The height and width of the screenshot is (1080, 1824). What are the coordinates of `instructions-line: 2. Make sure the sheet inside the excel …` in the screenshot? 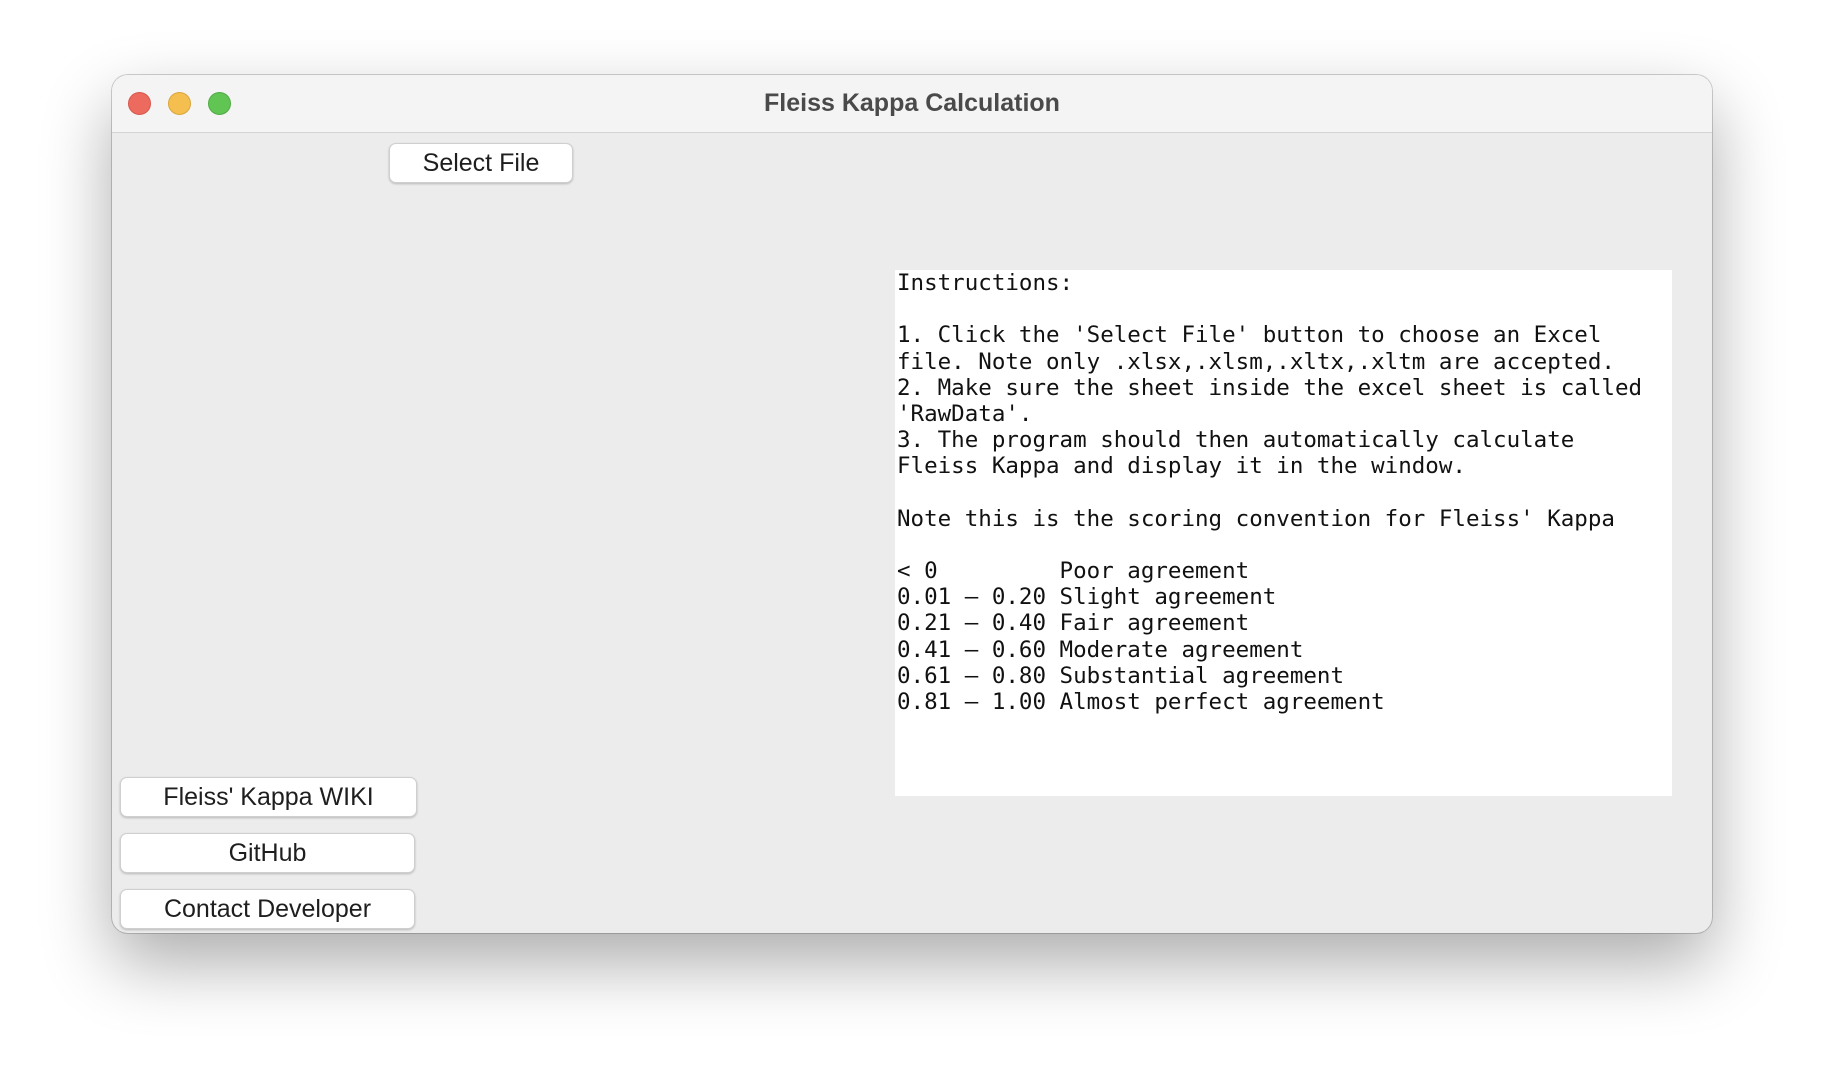 It's located at (1270, 387).